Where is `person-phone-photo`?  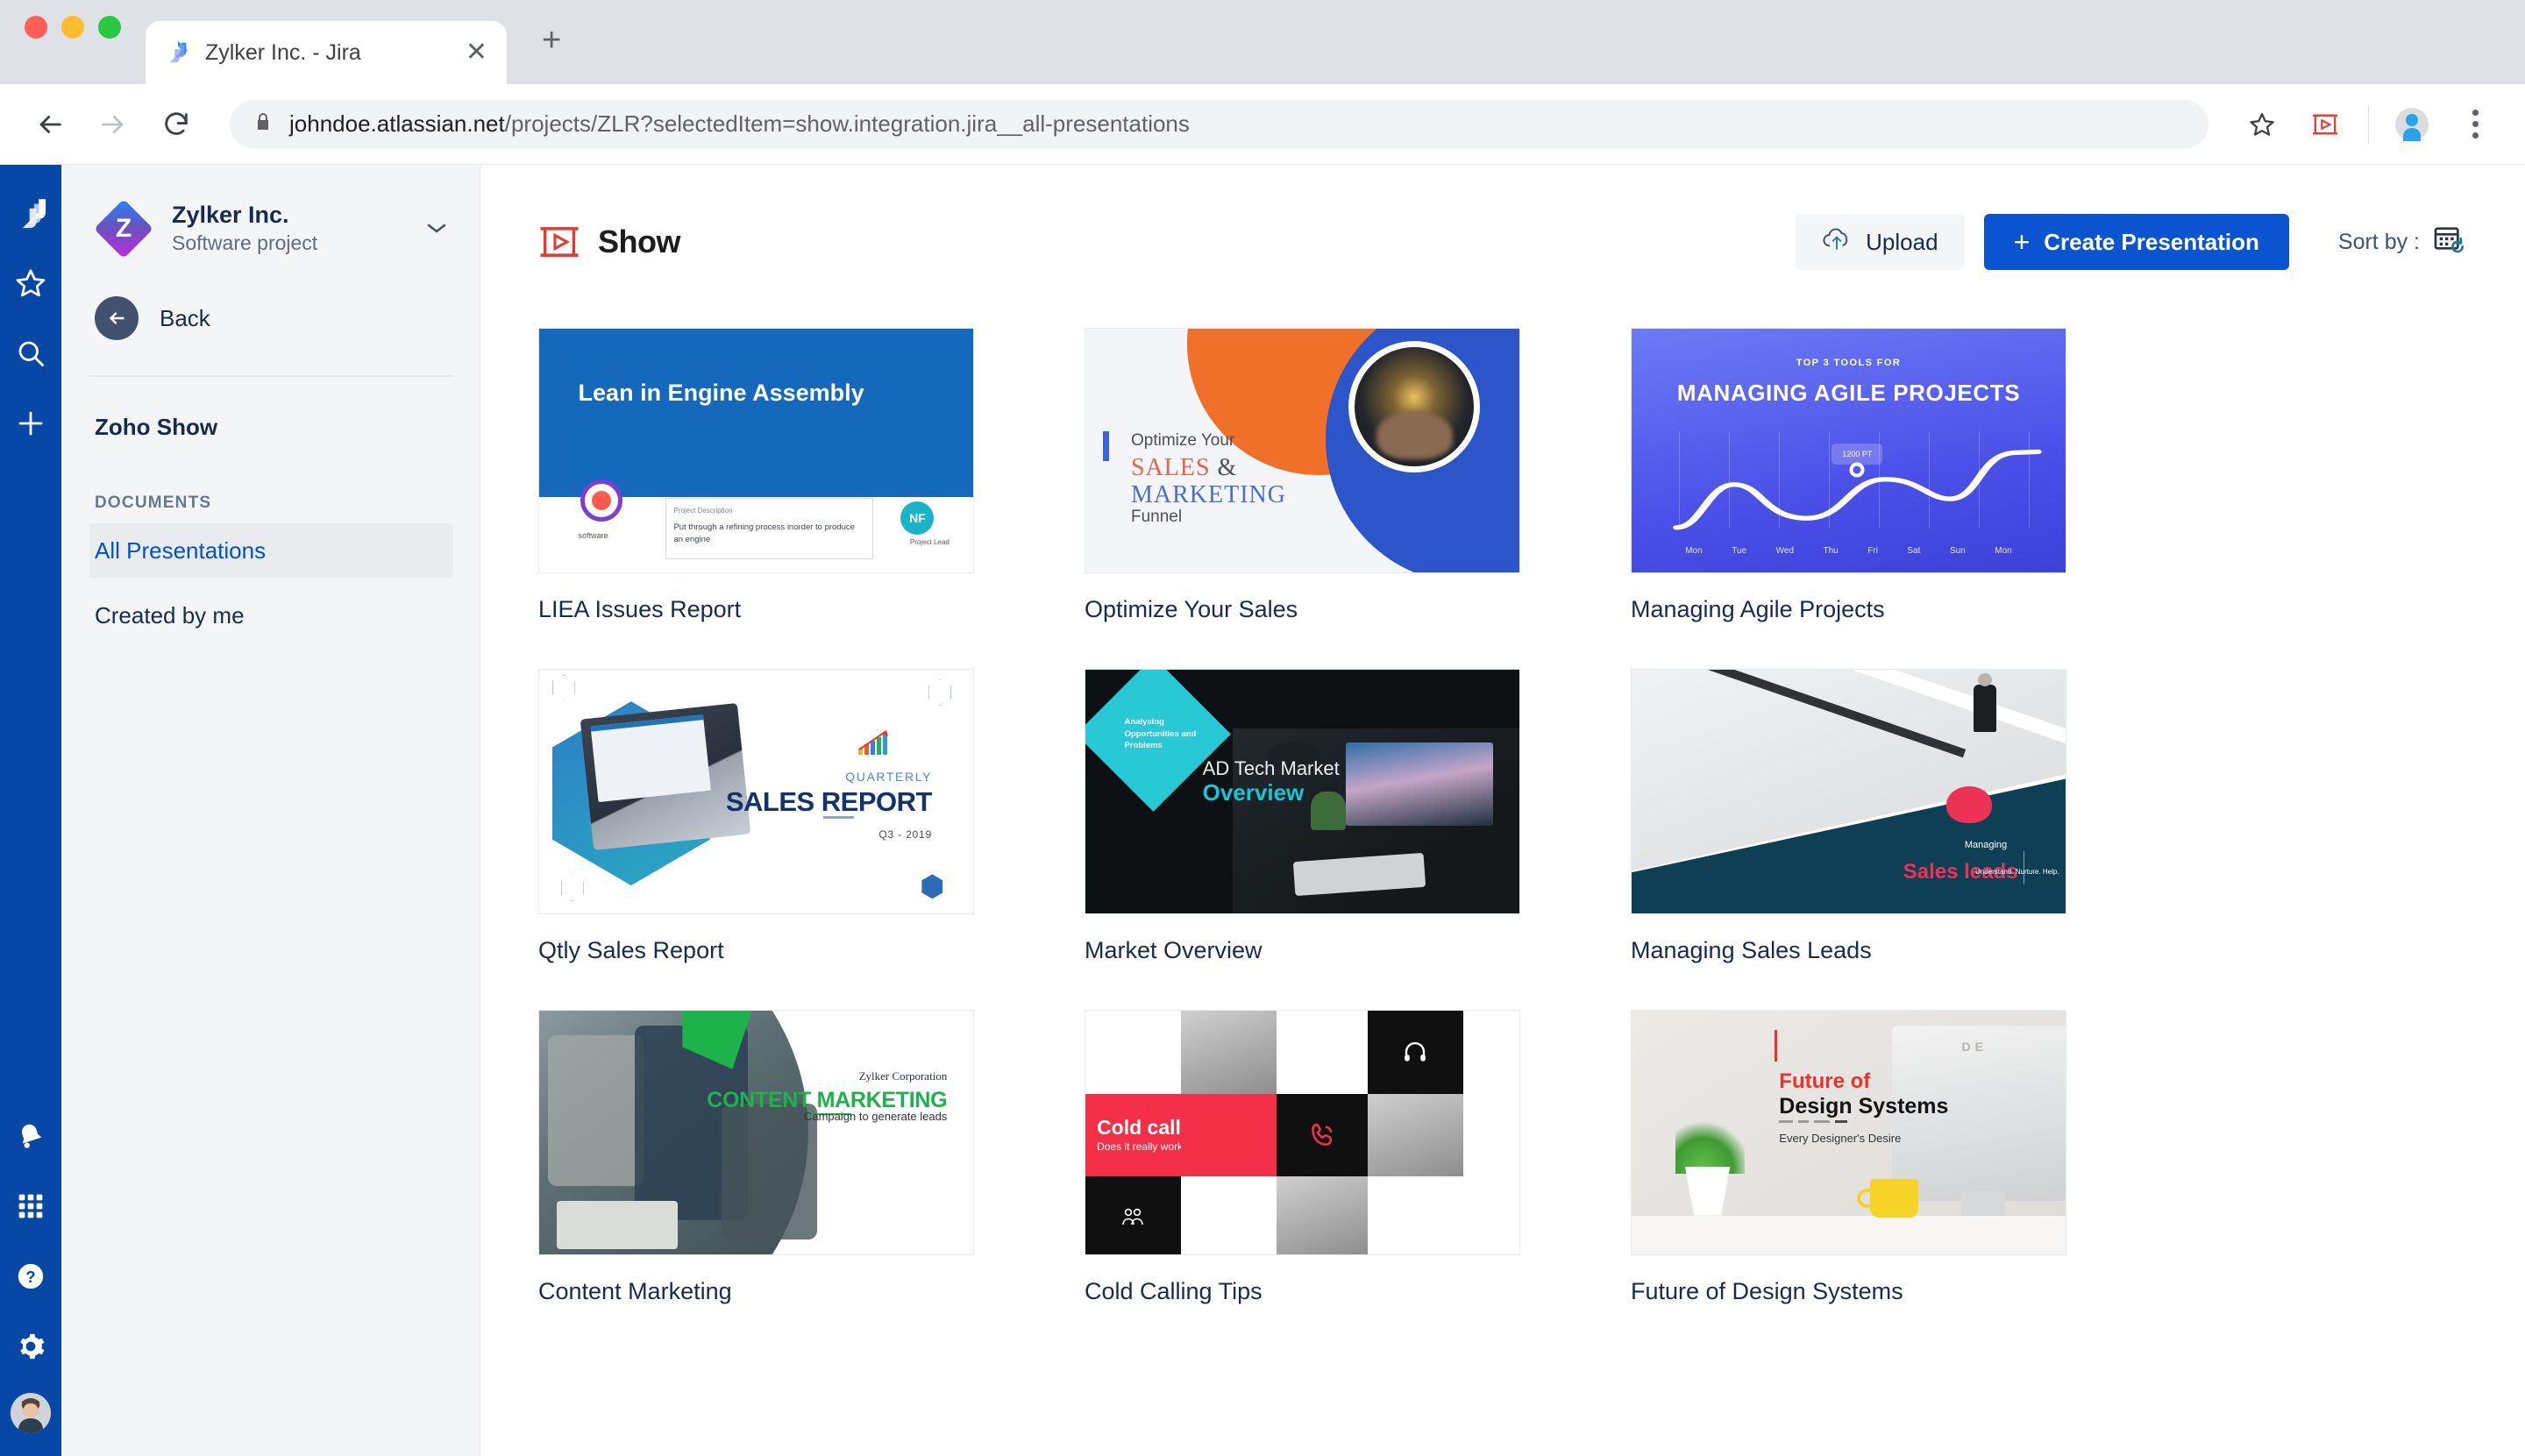 person-phone-photo is located at coordinates (1228, 1052).